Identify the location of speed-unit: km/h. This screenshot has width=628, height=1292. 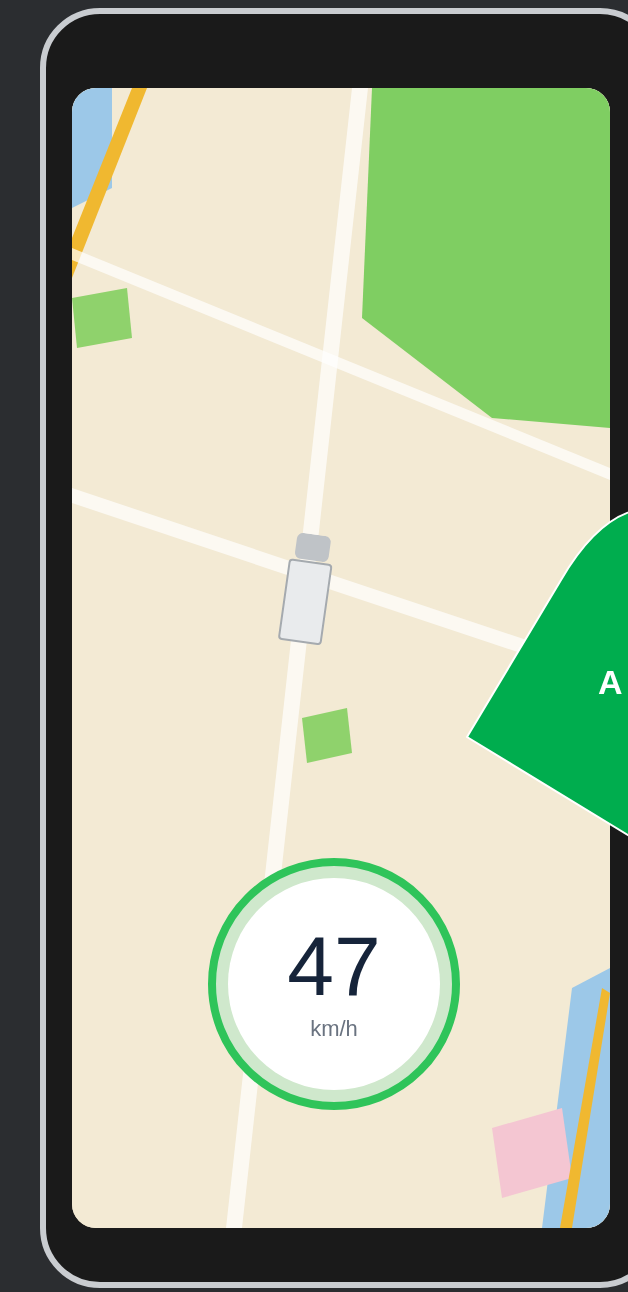
(334, 1028).